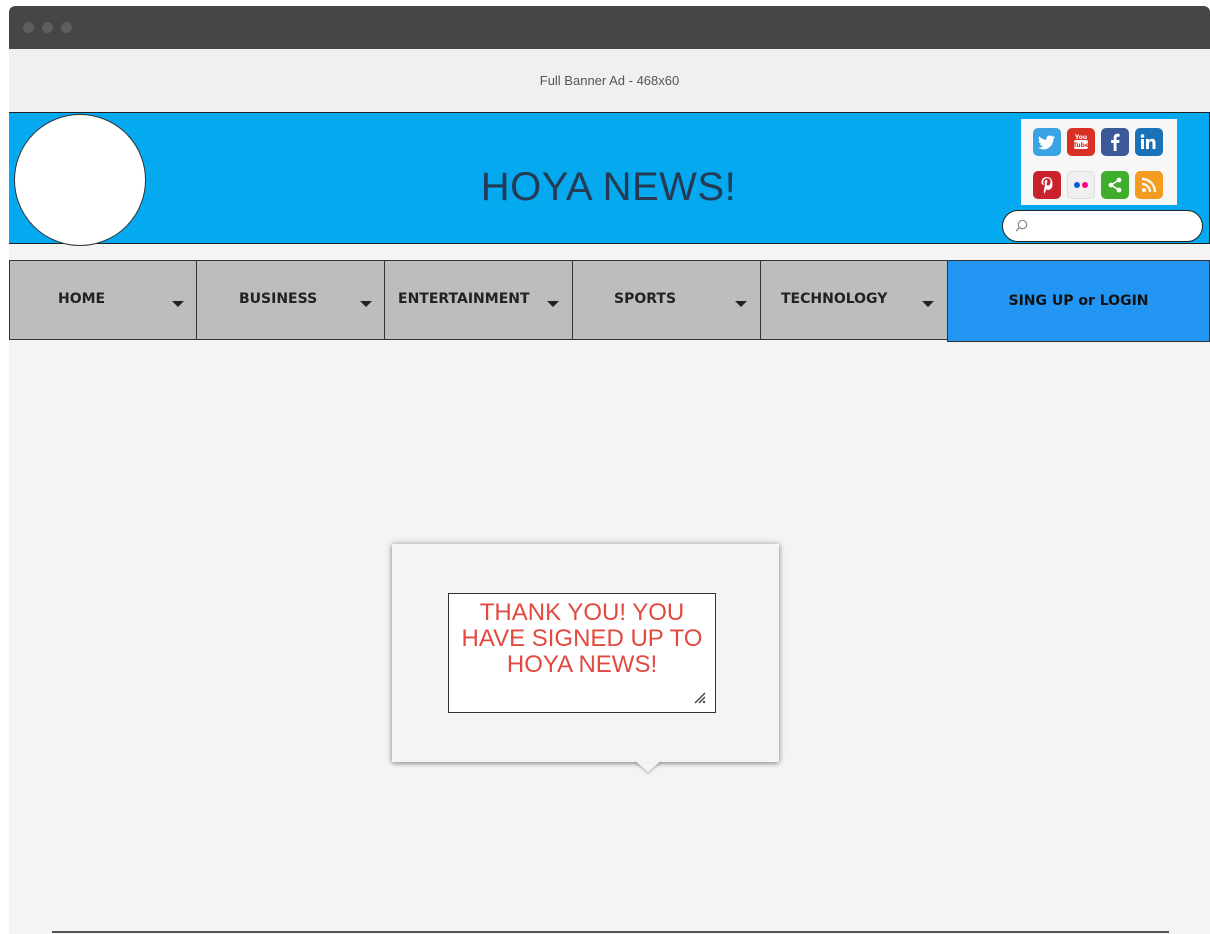  I want to click on share-icon, so click(1115, 184).